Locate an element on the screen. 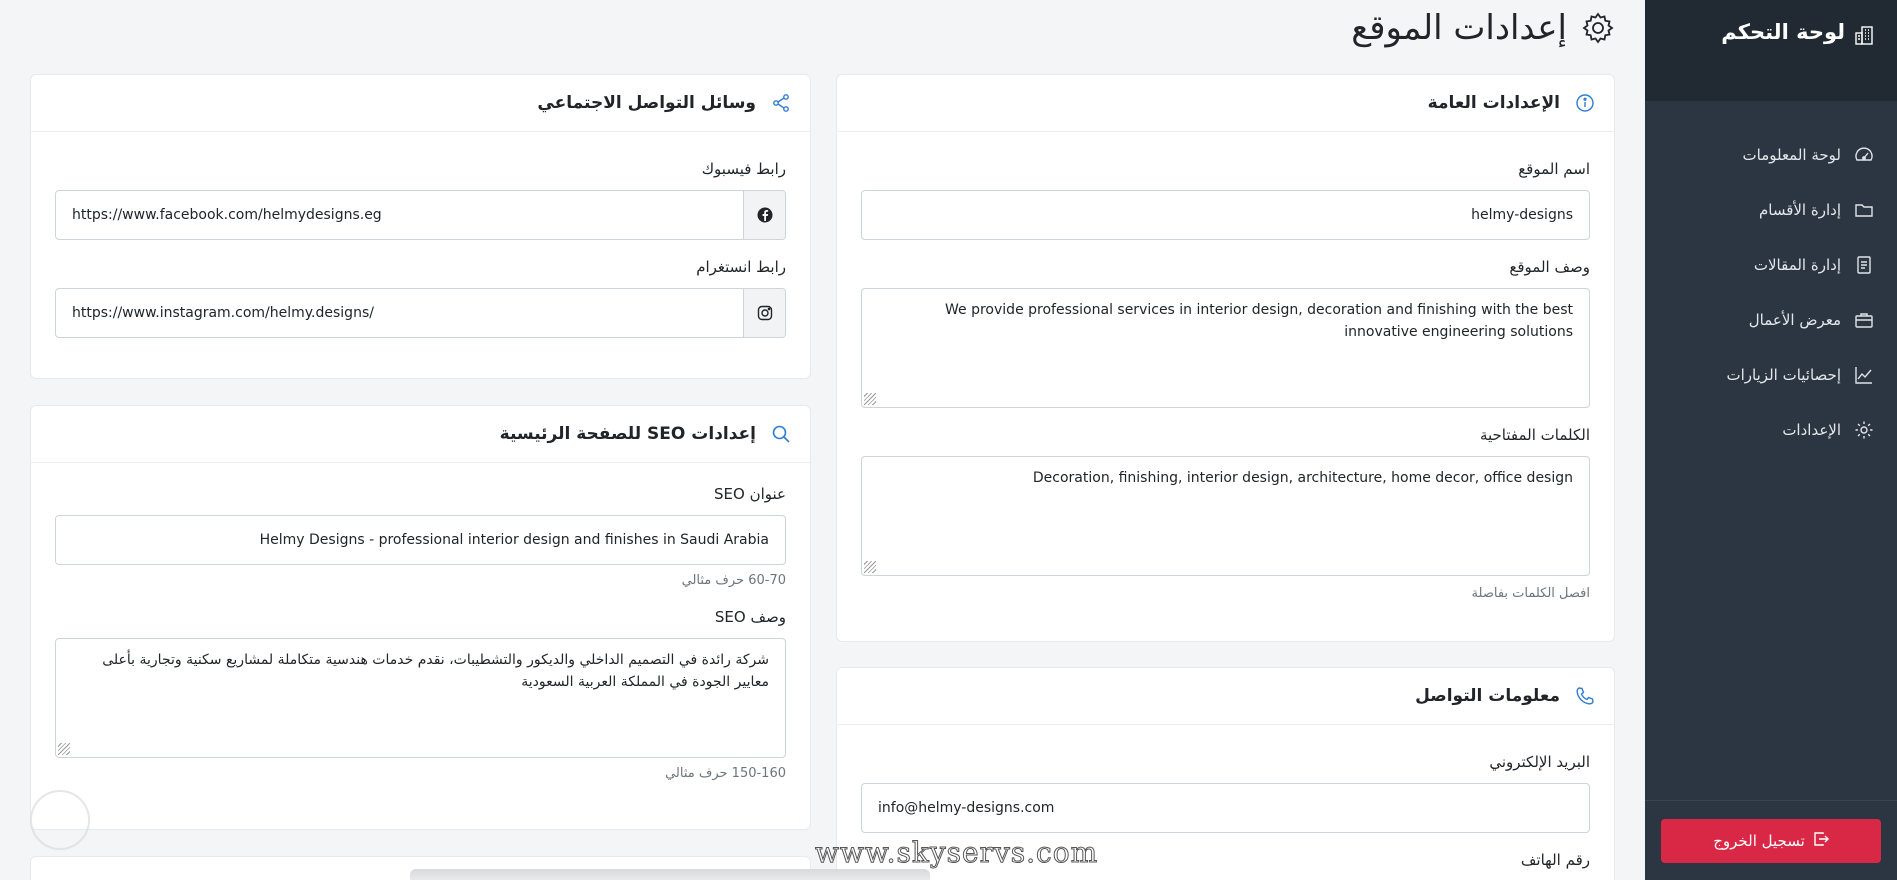 The height and width of the screenshot is (880, 1897). card-title: الإعدادات العامة is located at coordinates (1493, 103).